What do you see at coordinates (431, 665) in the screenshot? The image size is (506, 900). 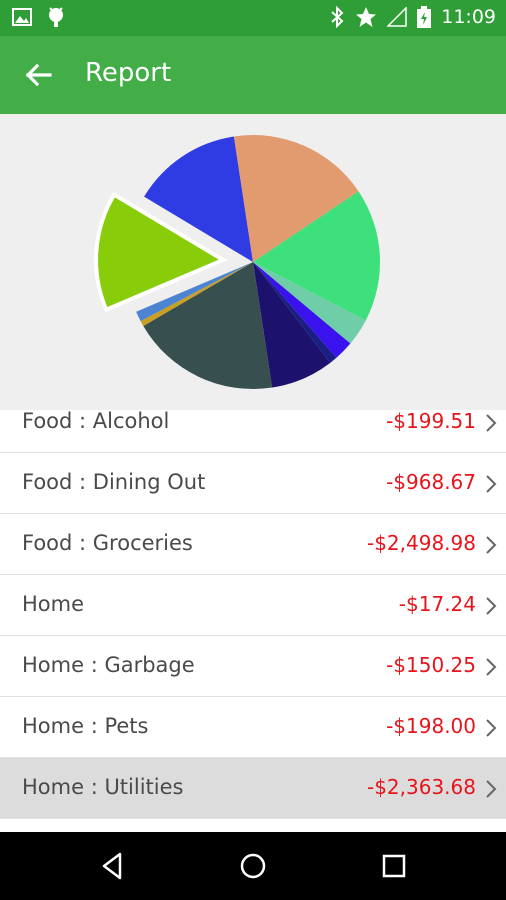 I see `row-amount: -$150.25` at bounding box center [431, 665].